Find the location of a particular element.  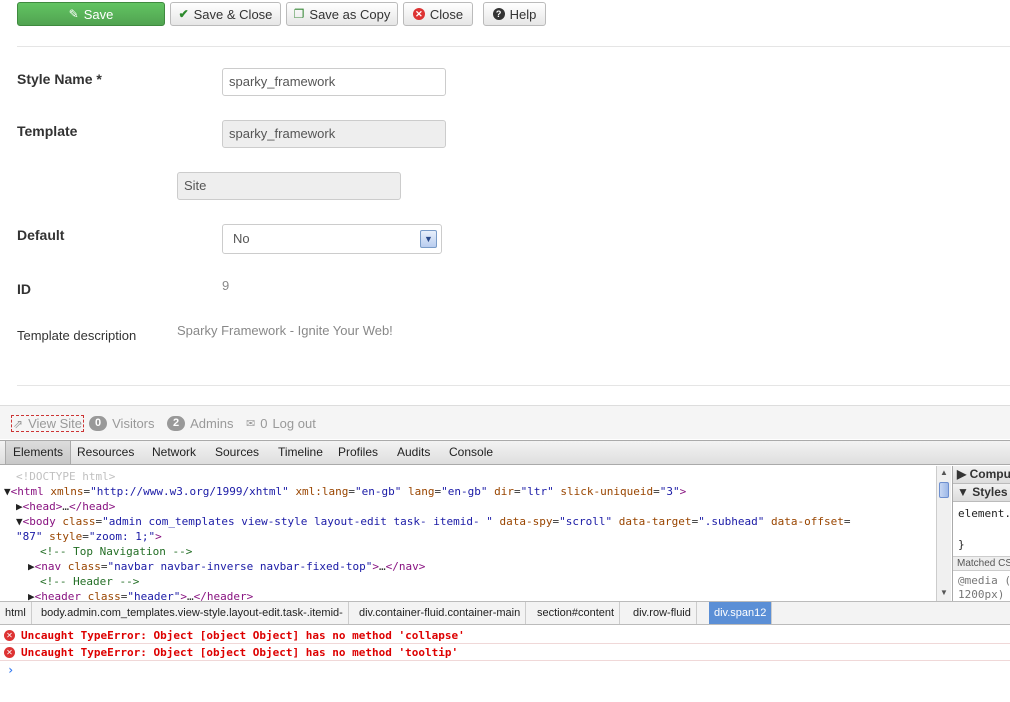

console-prompt: › is located at coordinates (10, 670).